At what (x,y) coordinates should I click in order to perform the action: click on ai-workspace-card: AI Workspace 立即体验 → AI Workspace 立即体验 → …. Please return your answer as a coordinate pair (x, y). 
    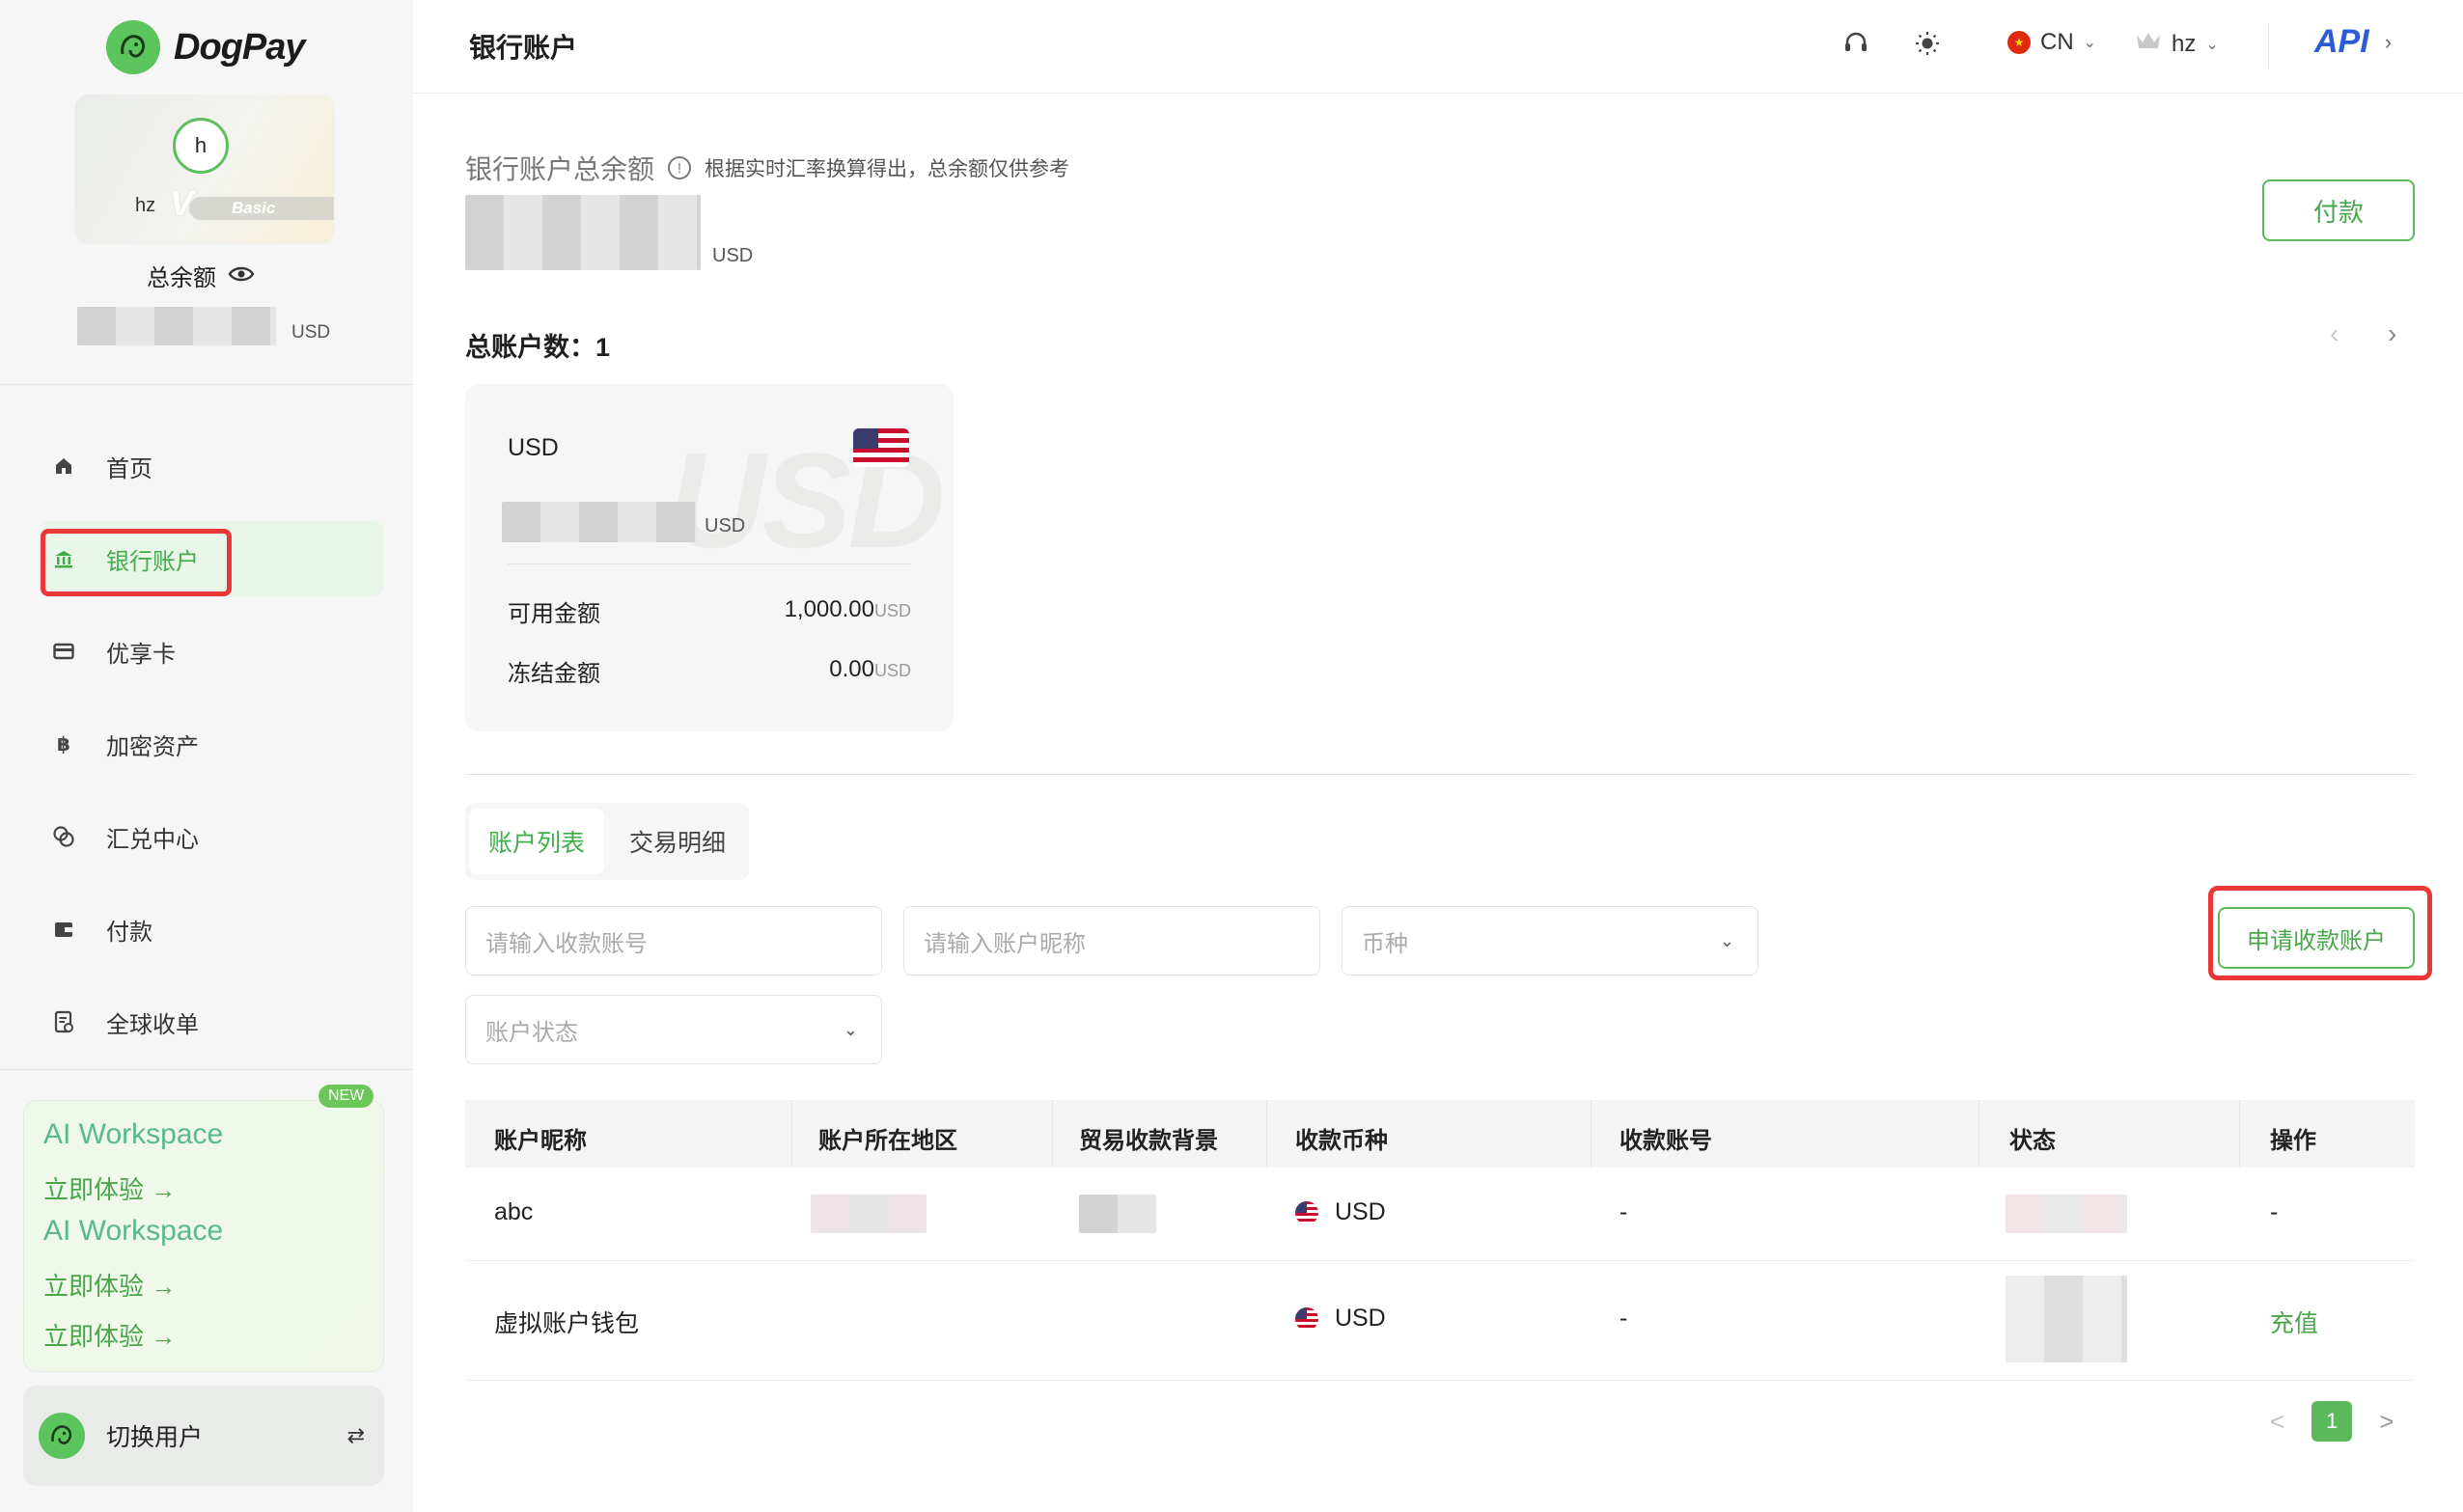
    Looking at the image, I should click on (204, 1236).